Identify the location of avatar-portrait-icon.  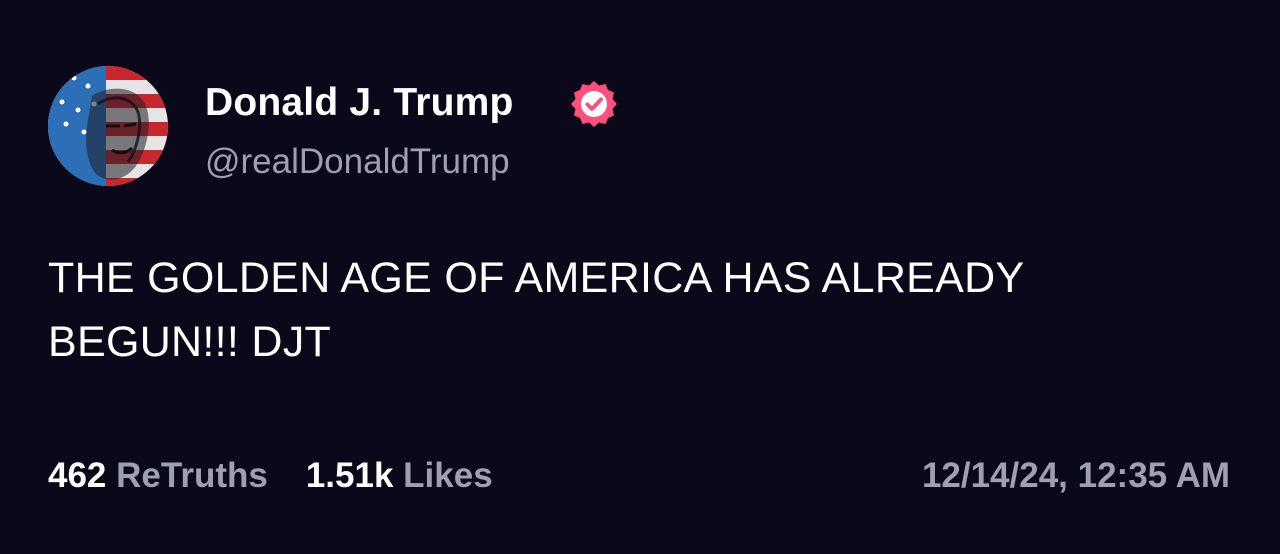
(108, 126).